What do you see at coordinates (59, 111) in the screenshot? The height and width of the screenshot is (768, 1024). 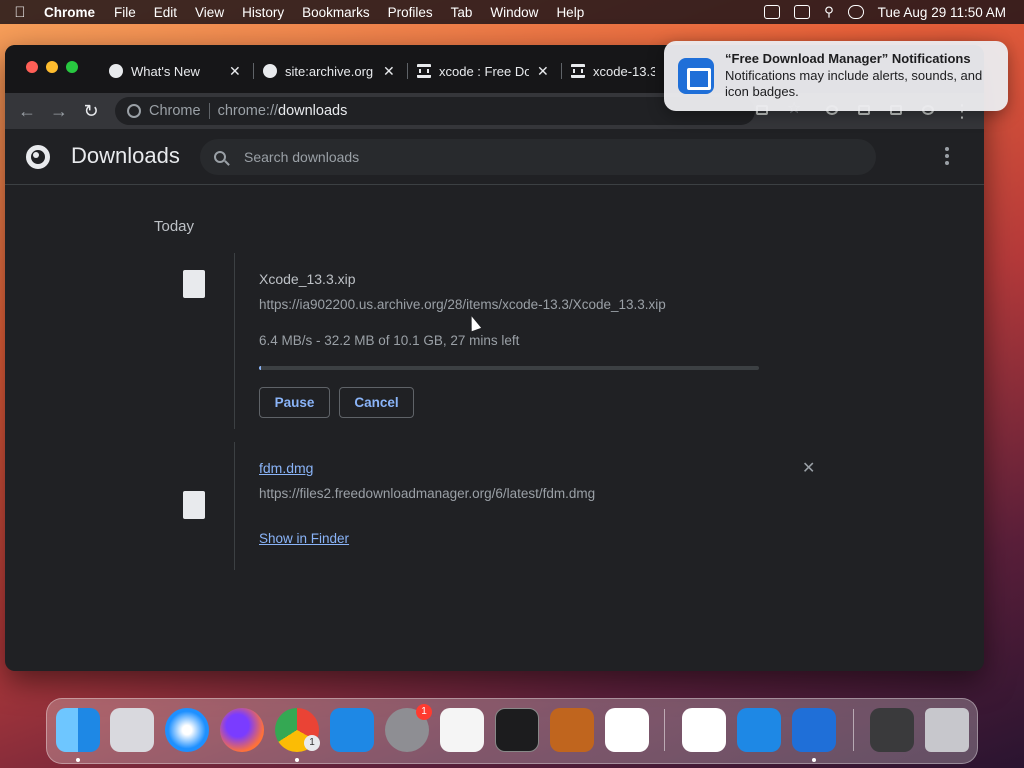 I see `forward-button: →` at bounding box center [59, 111].